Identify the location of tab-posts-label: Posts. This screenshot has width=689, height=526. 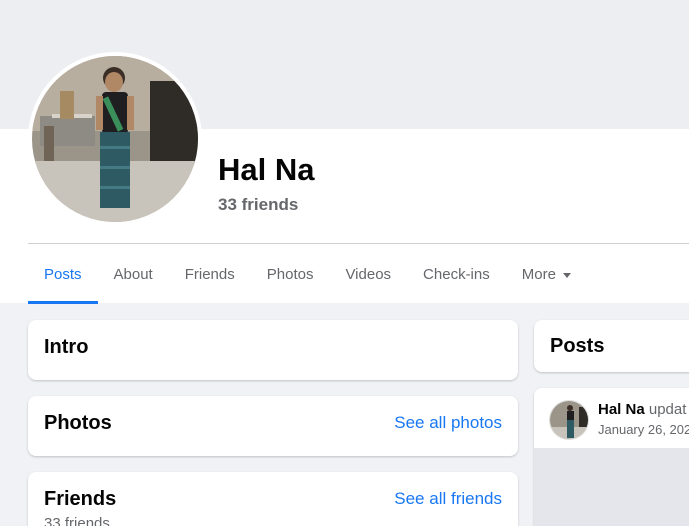
(63, 274).